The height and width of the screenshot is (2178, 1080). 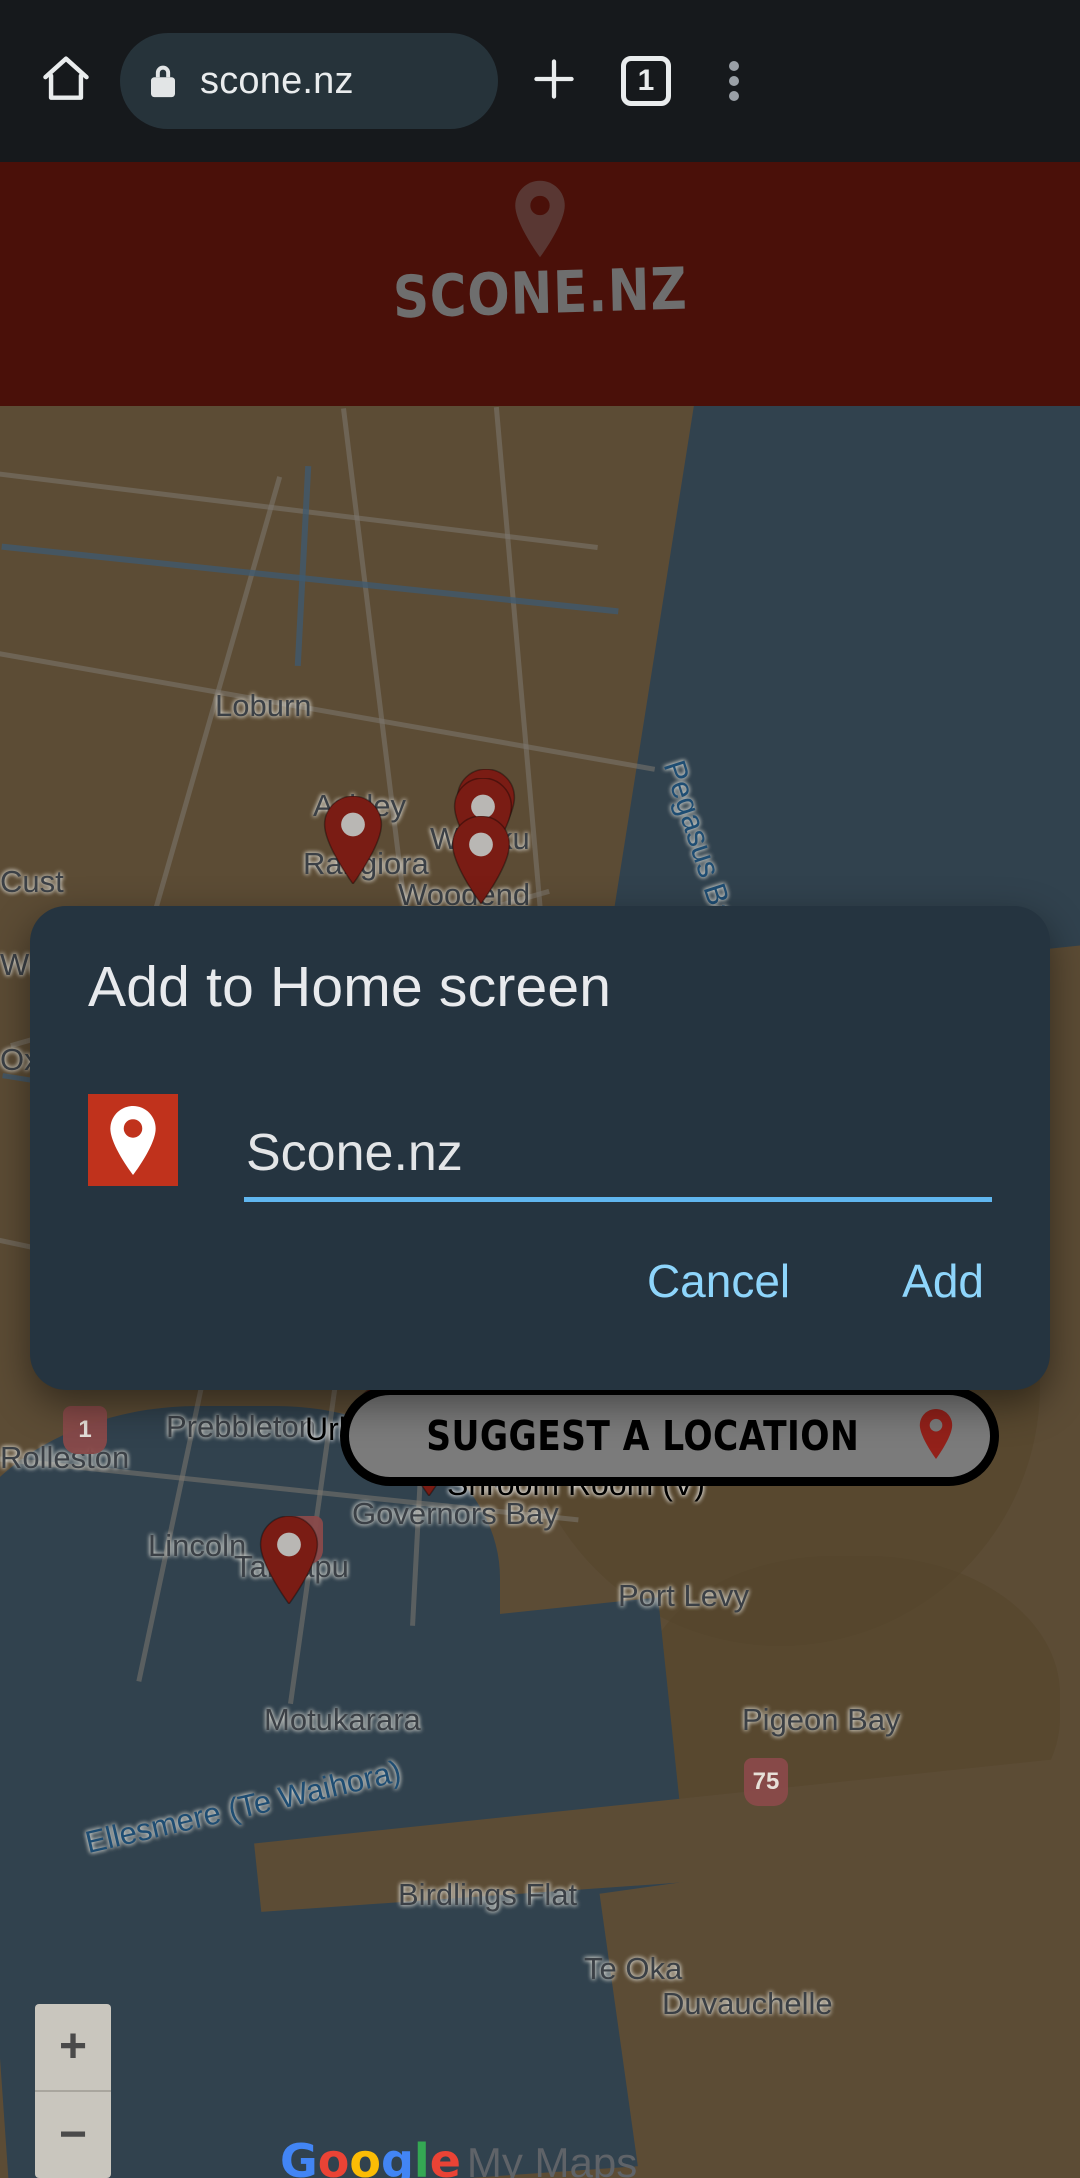 What do you see at coordinates (943, 1281) in the screenshot?
I see `add-button: Add` at bounding box center [943, 1281].